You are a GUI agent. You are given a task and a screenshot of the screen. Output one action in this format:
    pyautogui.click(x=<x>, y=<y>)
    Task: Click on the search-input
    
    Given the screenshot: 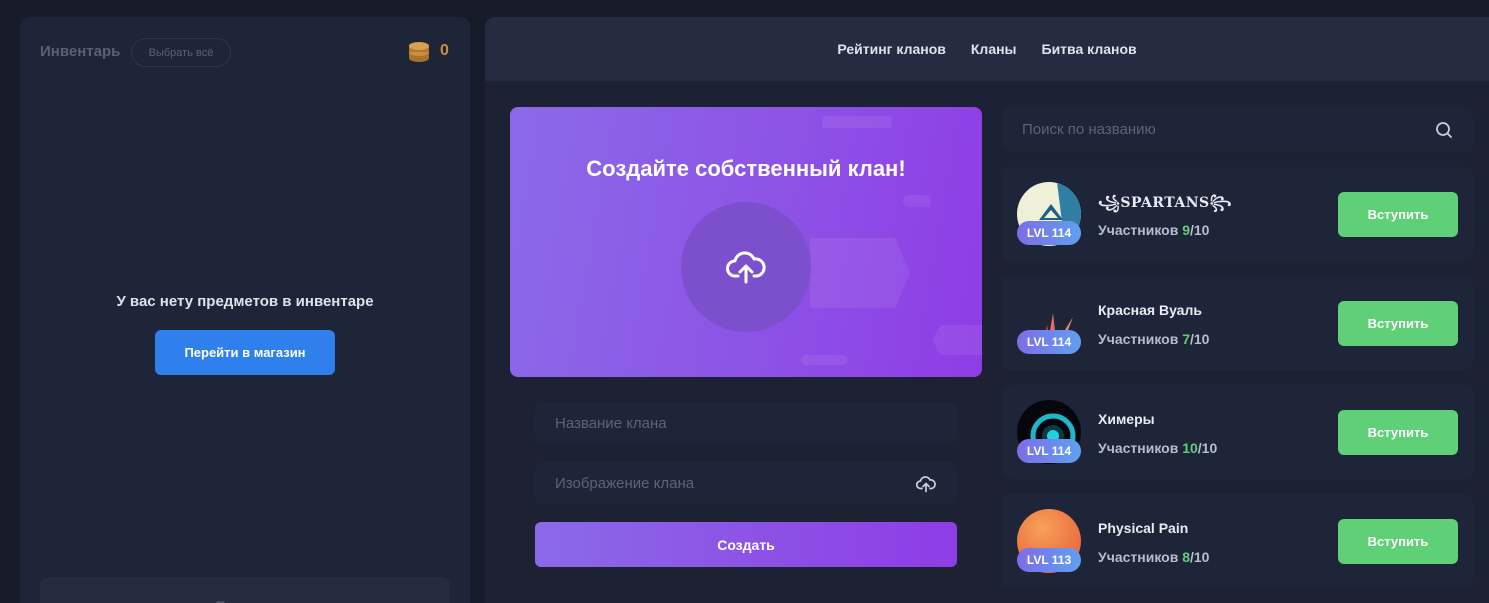 What is the action you would take?
    pyautogui.click(x=1228, y=129)
    